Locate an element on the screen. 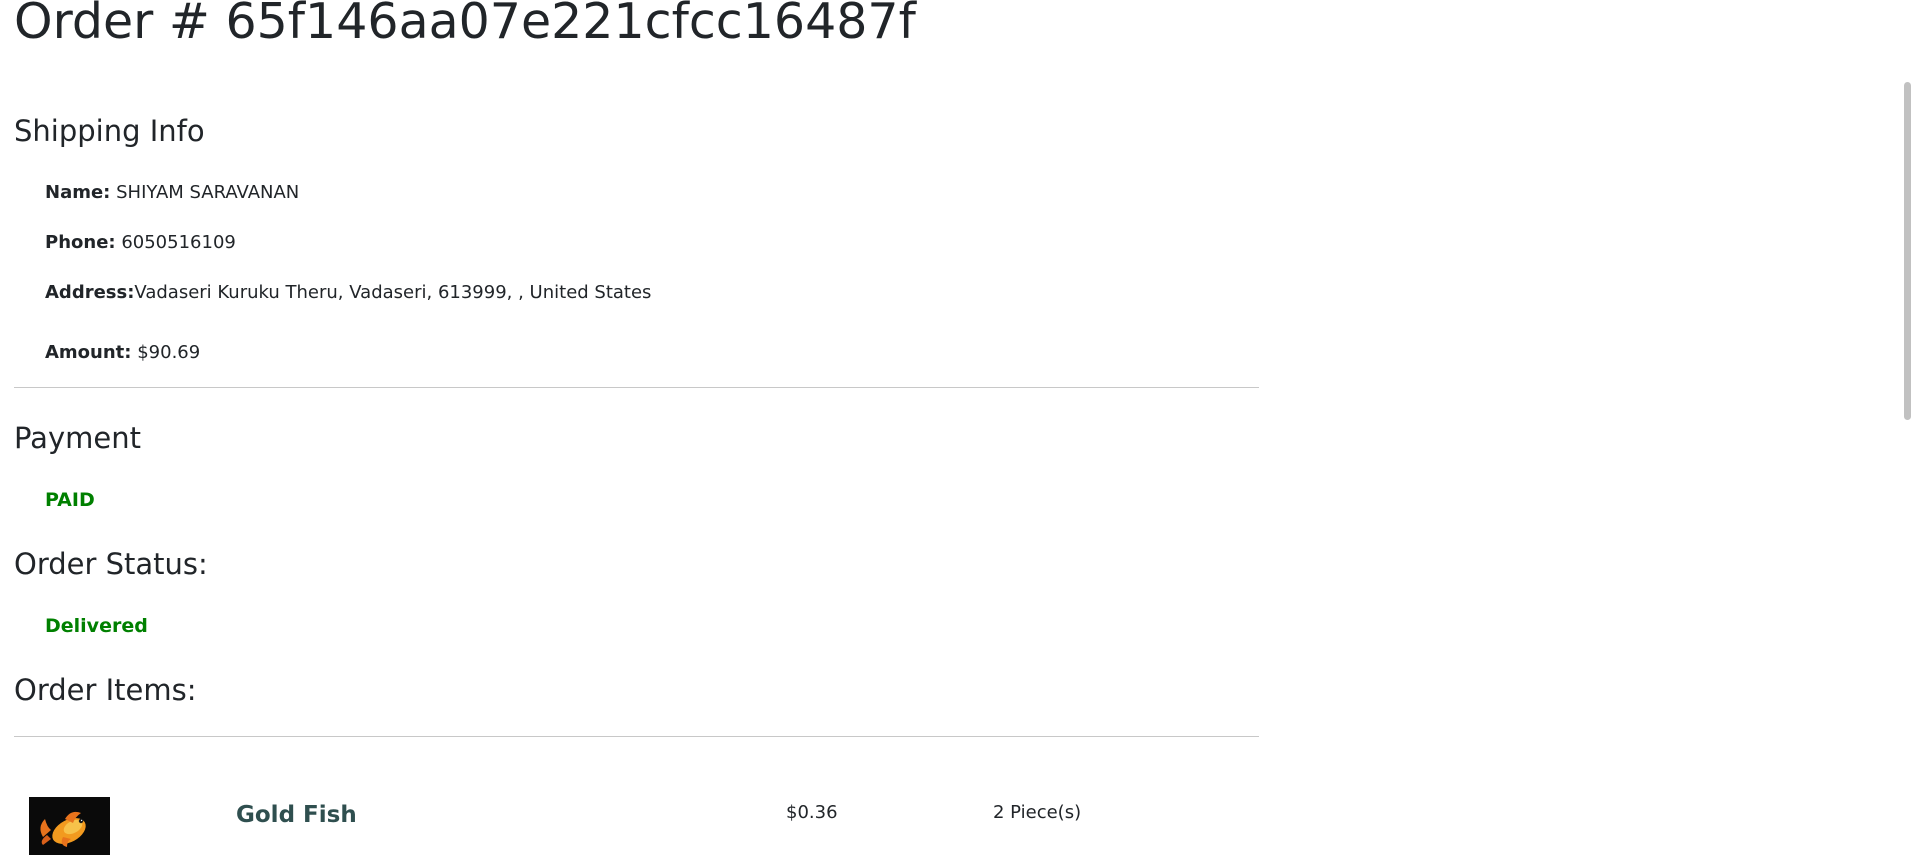 The height and width of the screenshot is (860, 1914). order-items-heading: Order Items: is located at coordinates (105, 690).